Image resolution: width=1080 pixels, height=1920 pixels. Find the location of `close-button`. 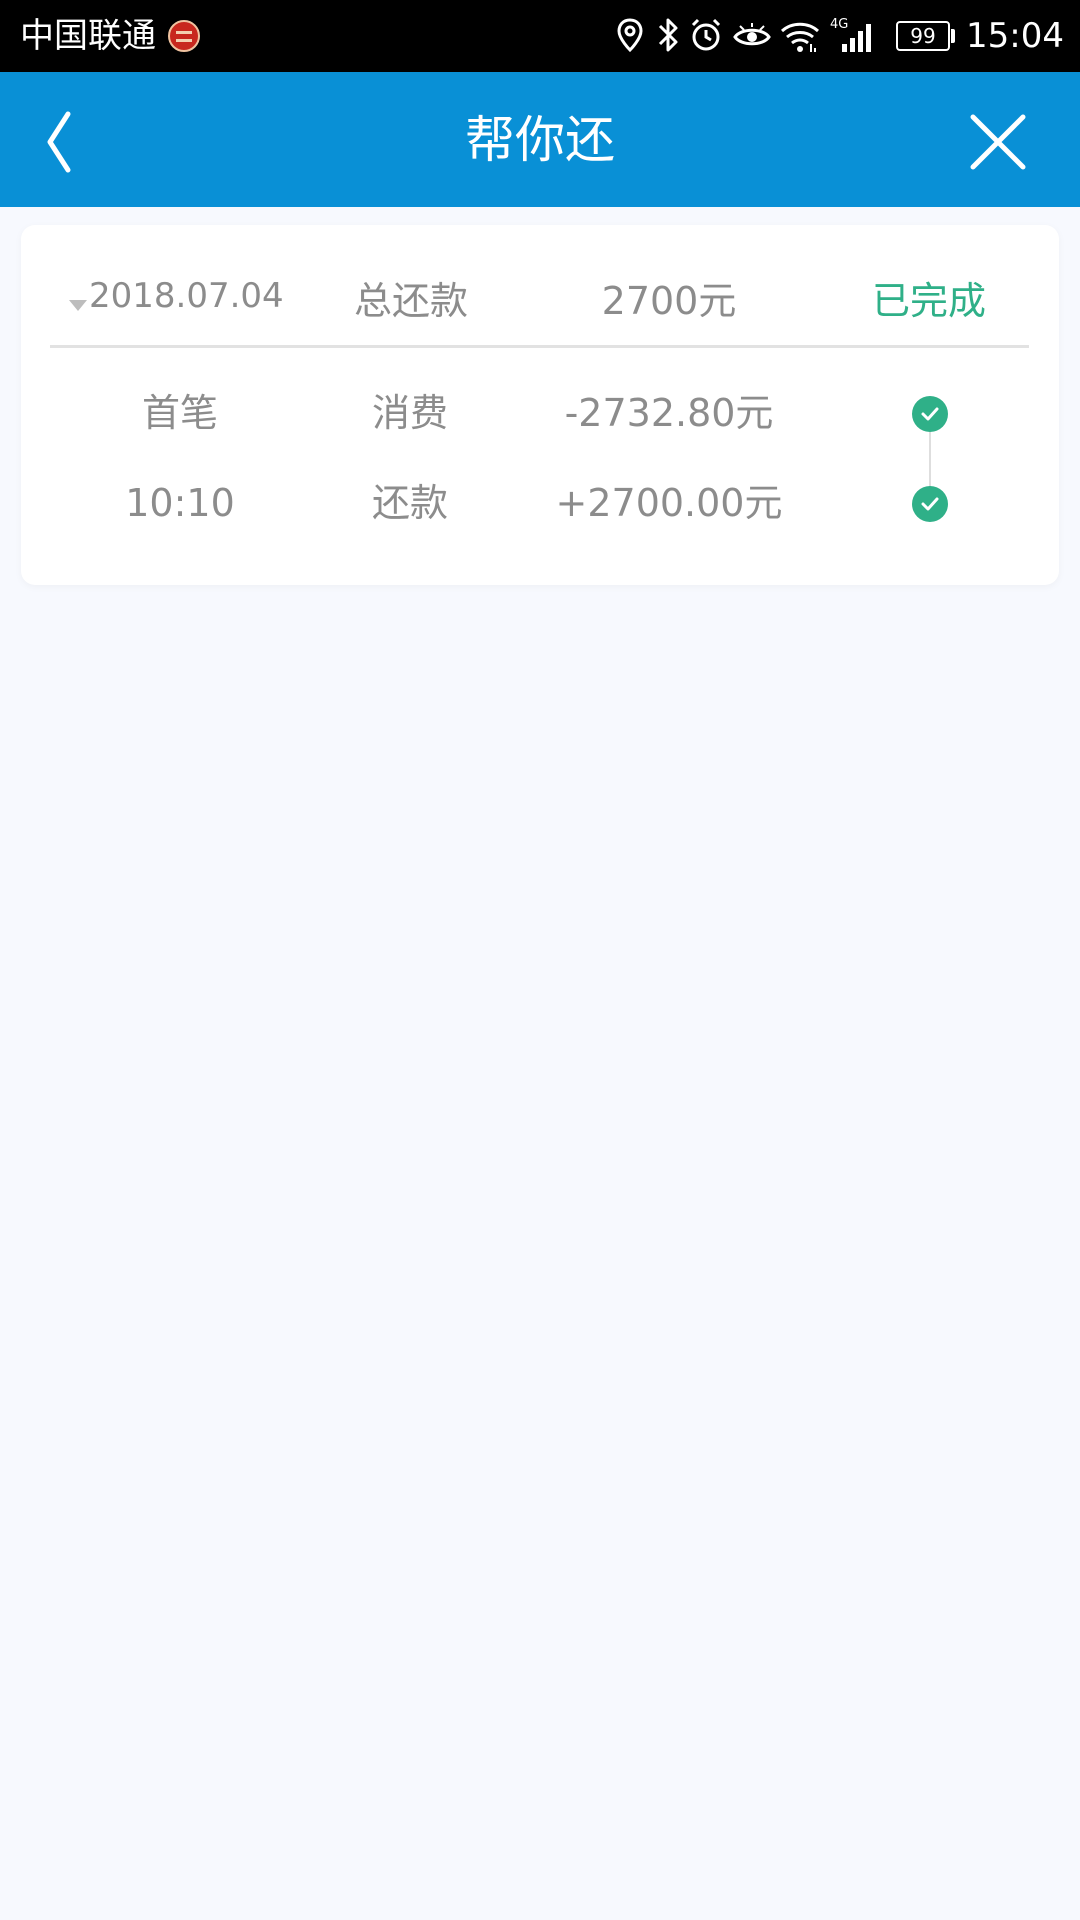

close-button is located at coordinates (998, 142).